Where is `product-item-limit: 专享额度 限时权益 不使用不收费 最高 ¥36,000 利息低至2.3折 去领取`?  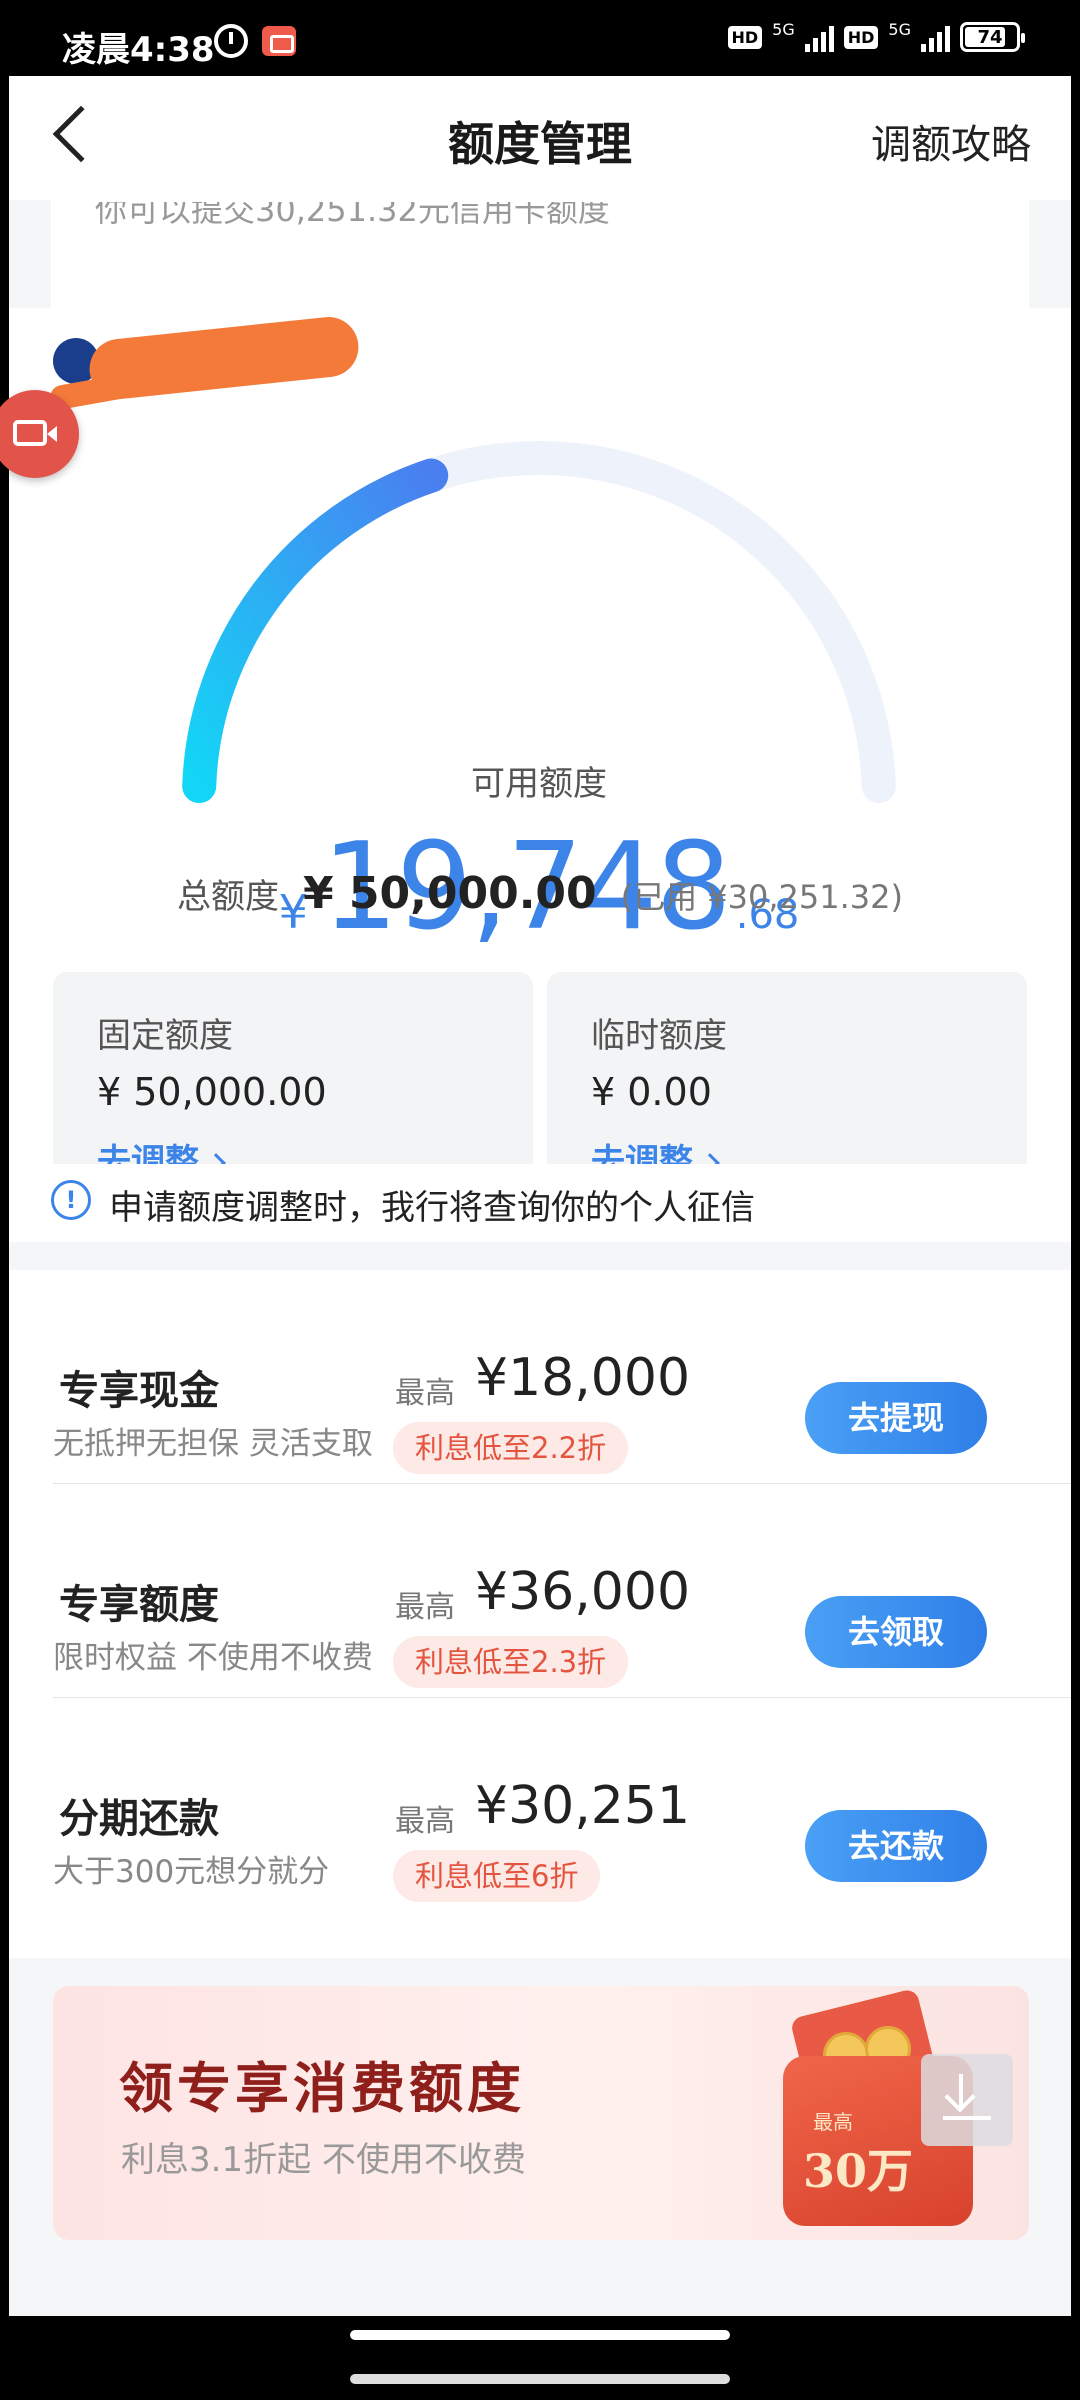
product-item-limit: 专享额度 限时权益 不使用不收费 最高 ¥36,000 利息低至2.3折 去领取 is located at coordinates (540, 1591).